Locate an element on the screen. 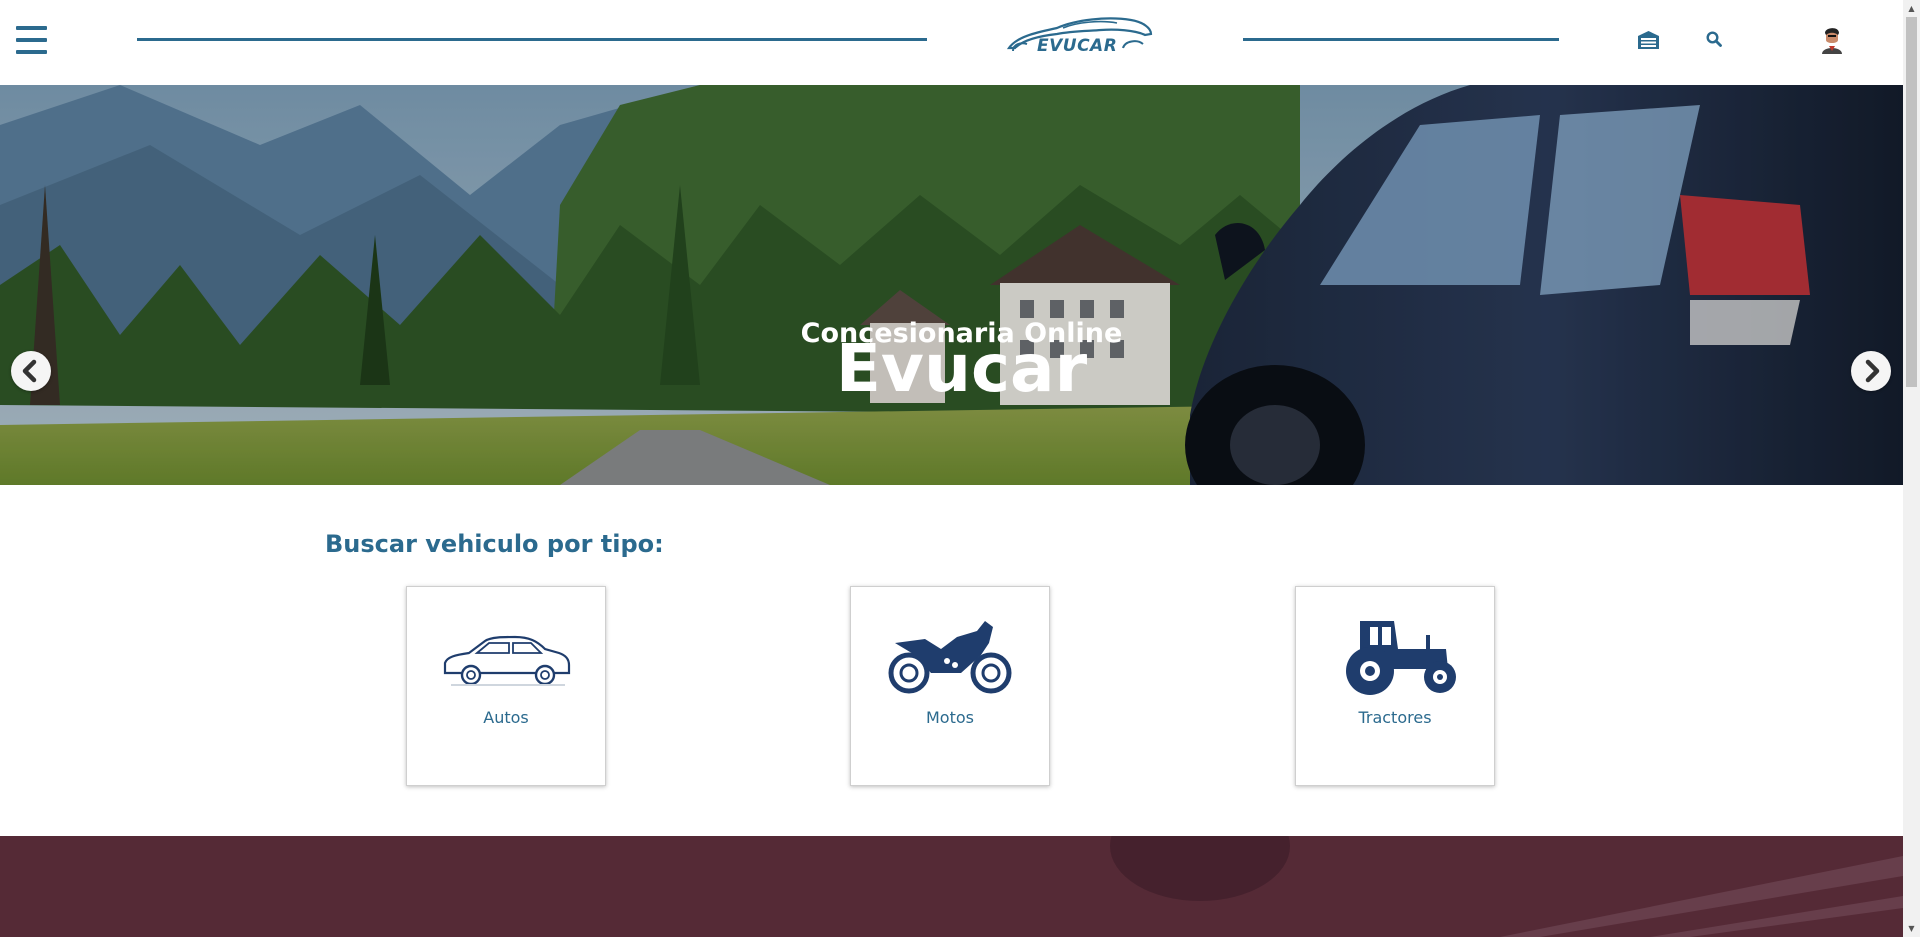 This screenshot has width=1920, height=937. chevron-right-icon is located at coordinates (1872, 371).